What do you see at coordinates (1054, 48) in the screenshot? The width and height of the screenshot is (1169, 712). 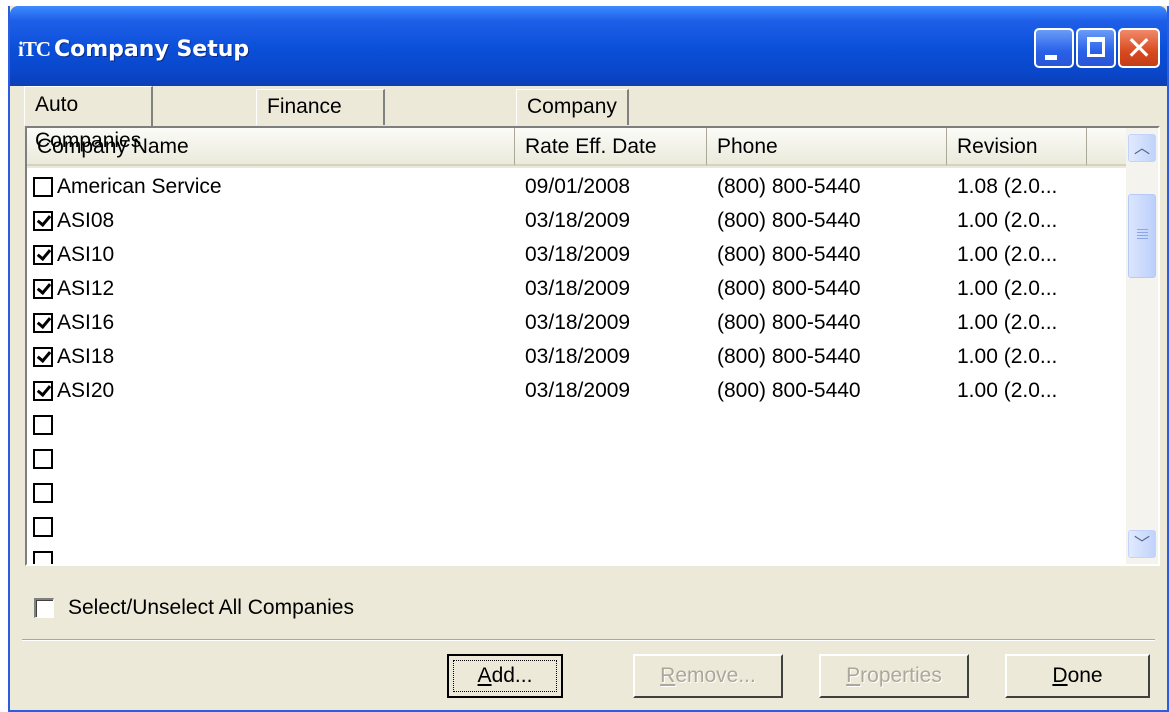 I see `minimize-button` at bounding box center [1054, 48].